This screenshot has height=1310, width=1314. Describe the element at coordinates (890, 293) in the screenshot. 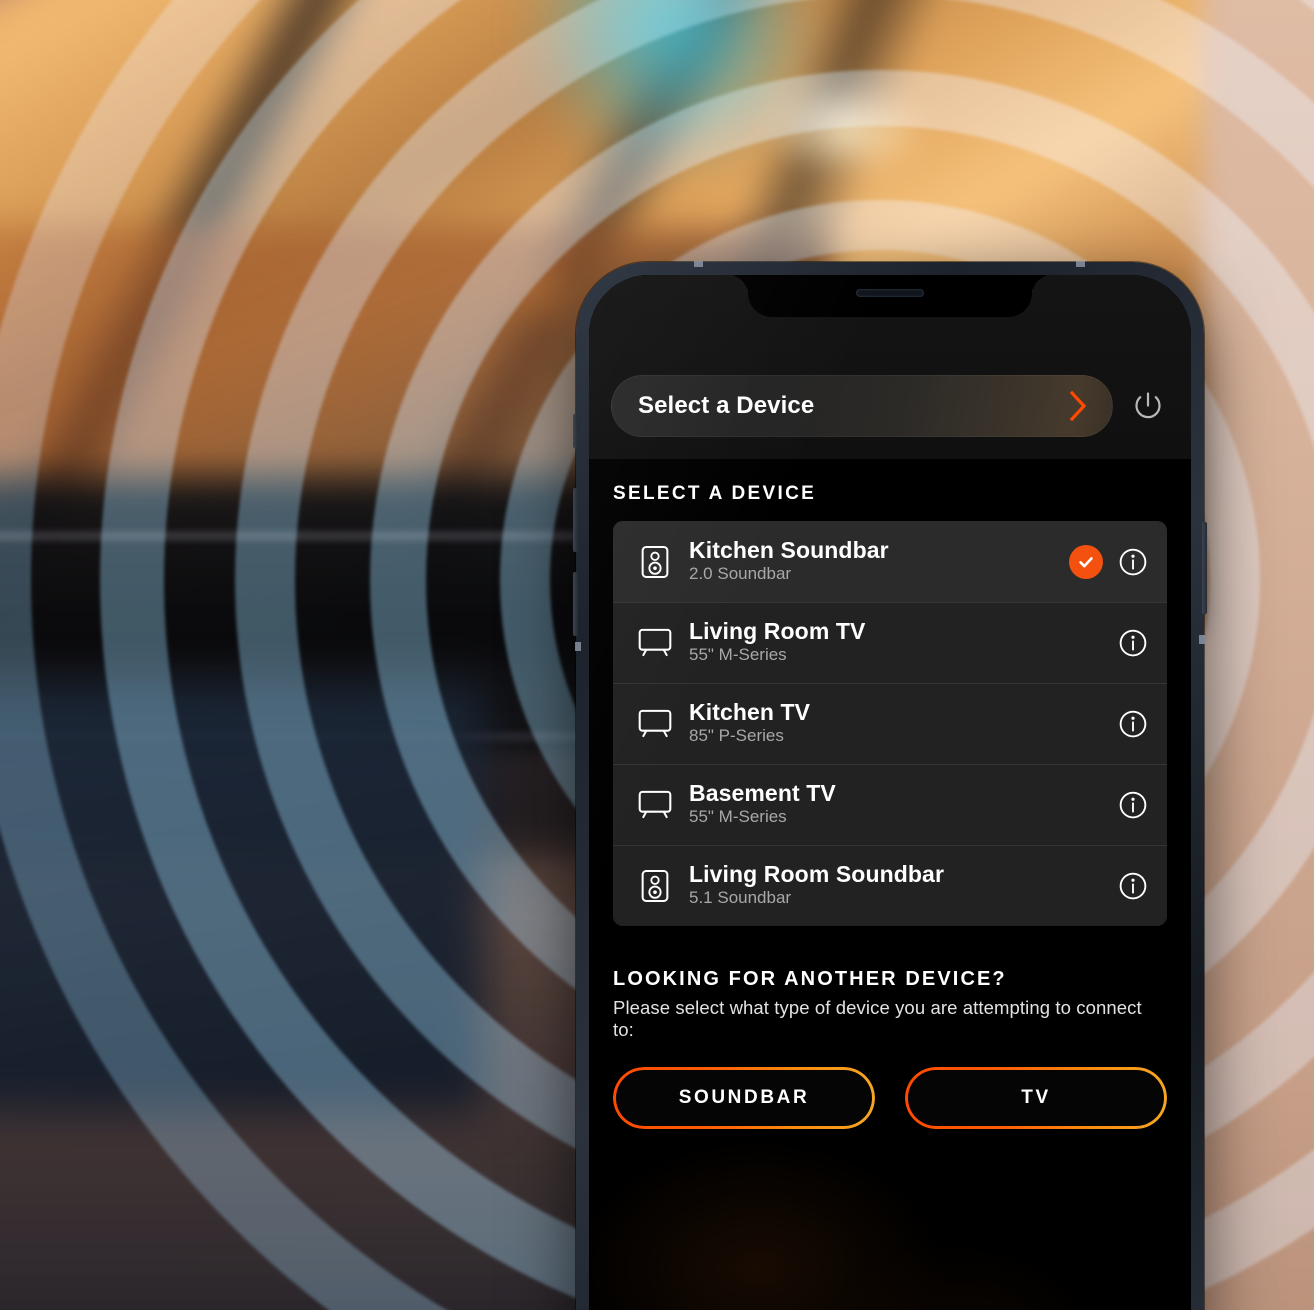

I see `earpiece-speaker-icon` at that location.